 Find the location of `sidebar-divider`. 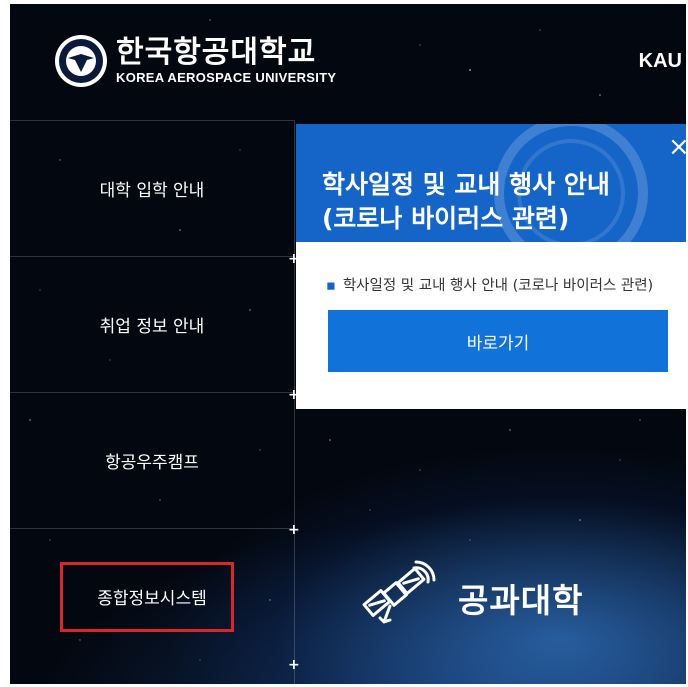

sidebar-divider is located at coordinates (294, 403).